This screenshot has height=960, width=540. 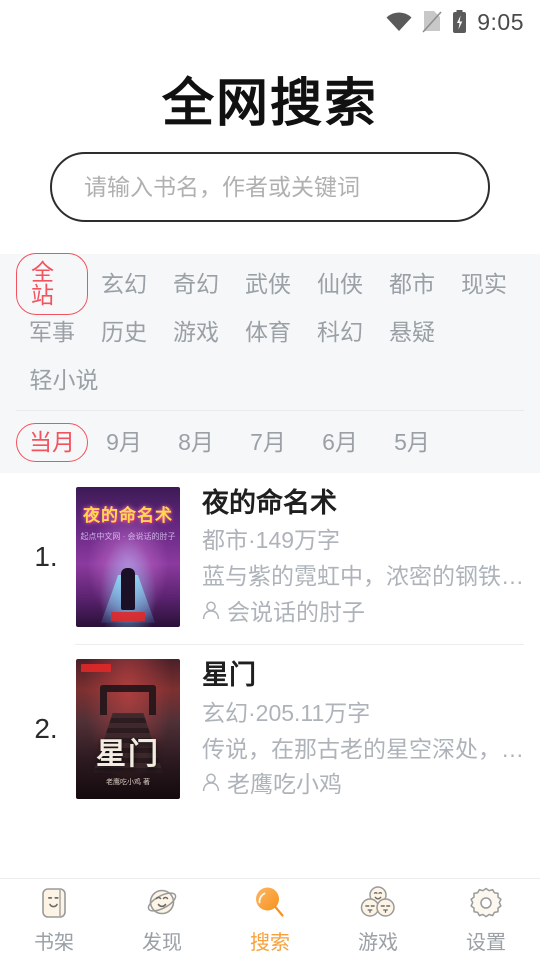 I want to click on no-sim-icon, so click(x=432, y=22).